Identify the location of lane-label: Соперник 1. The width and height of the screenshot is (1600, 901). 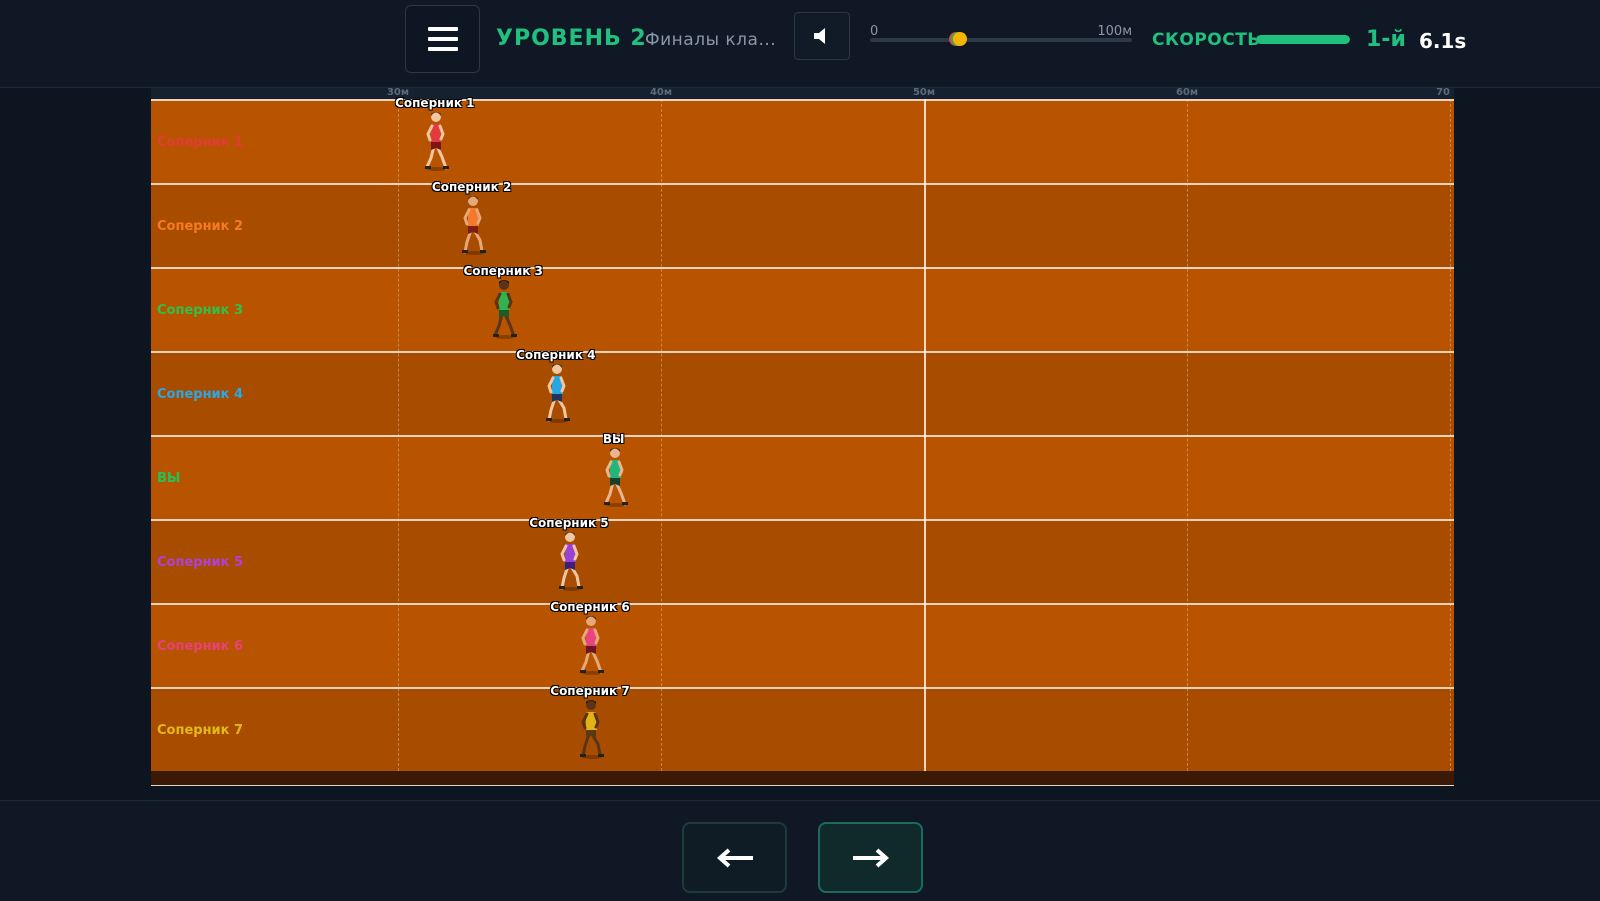
(200, 142).